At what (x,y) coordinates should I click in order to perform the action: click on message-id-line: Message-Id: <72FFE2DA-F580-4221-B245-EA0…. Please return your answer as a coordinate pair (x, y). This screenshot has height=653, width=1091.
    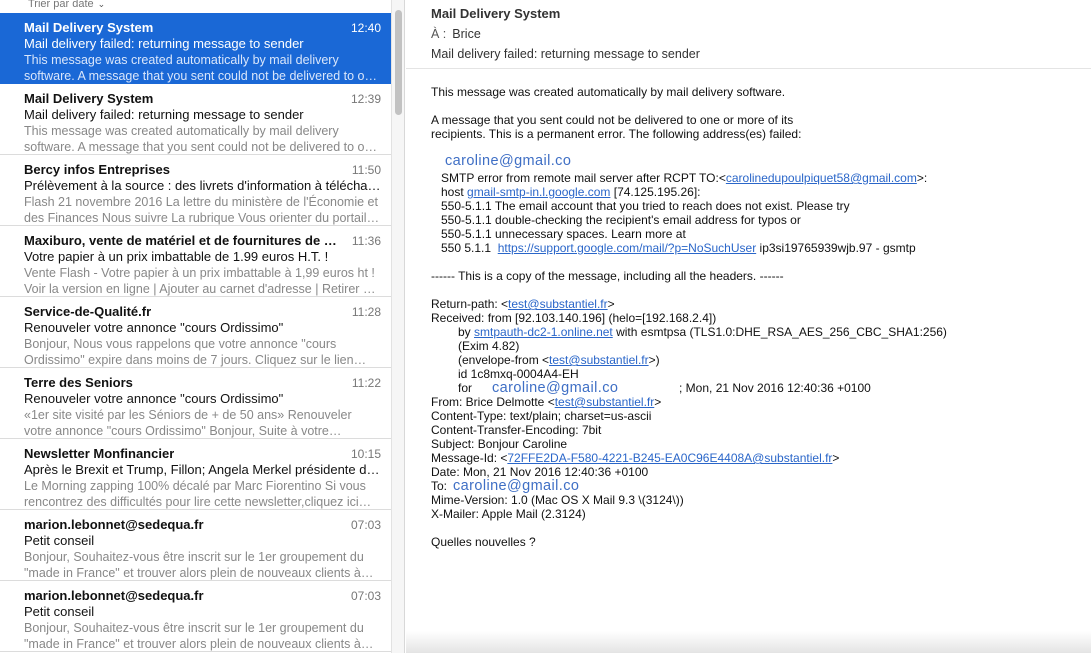
    Looking at the image, I should click on (761, 458).